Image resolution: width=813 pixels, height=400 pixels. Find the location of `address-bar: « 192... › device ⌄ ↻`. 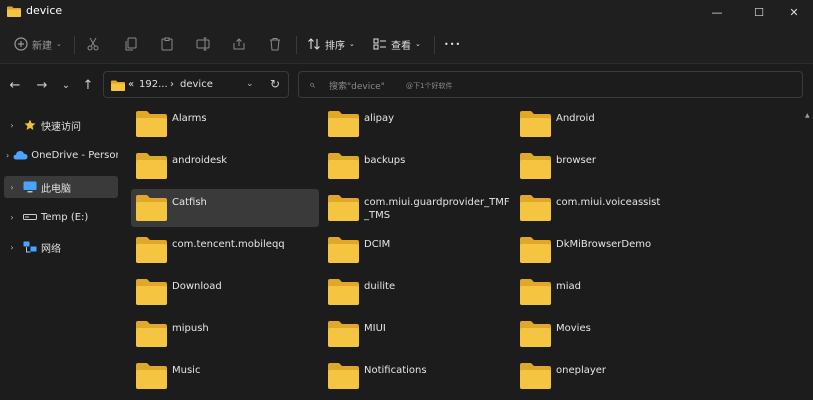

address-bar: « 192... › device ⌄ ↻ is located at coordinates (196, 84).